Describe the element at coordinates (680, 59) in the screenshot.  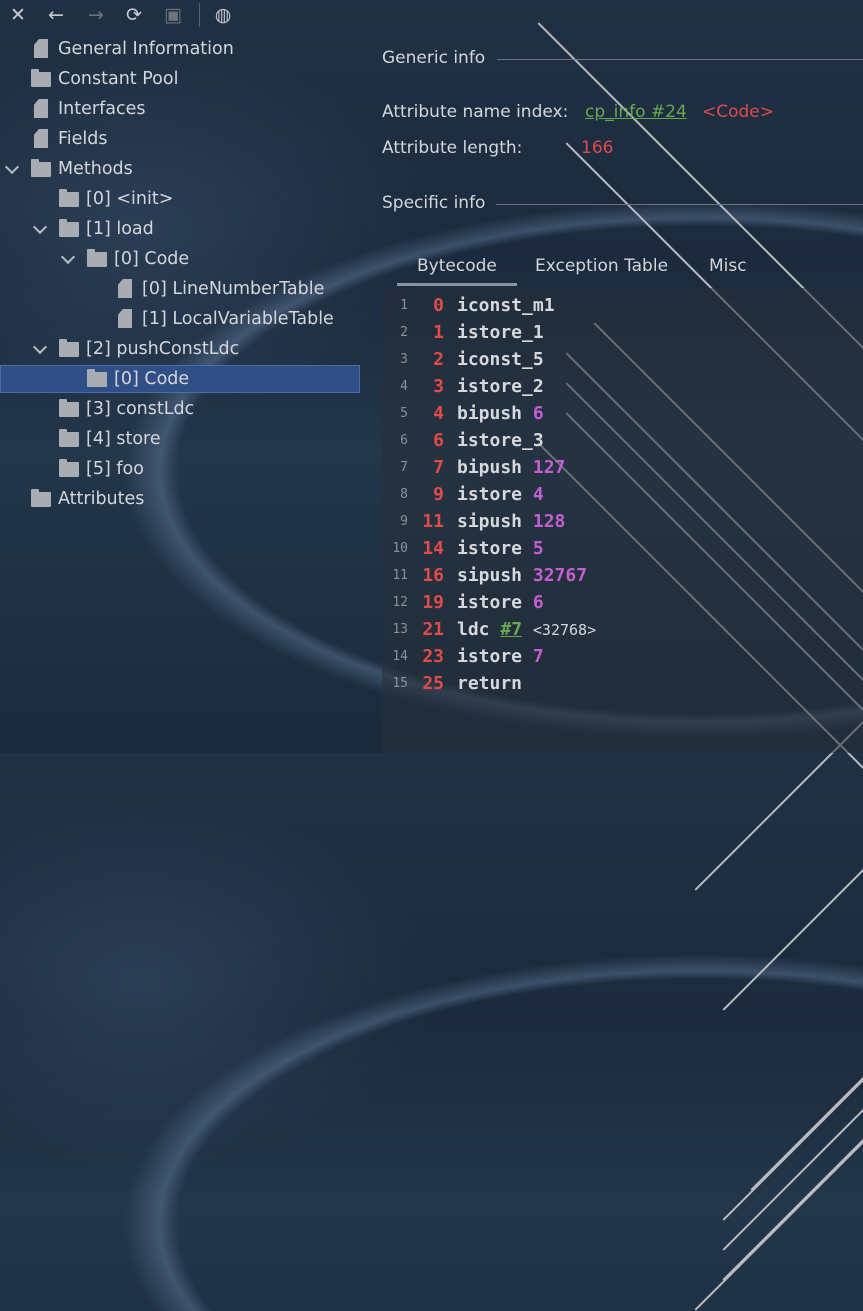
I see `generic-info-divider` at that location.